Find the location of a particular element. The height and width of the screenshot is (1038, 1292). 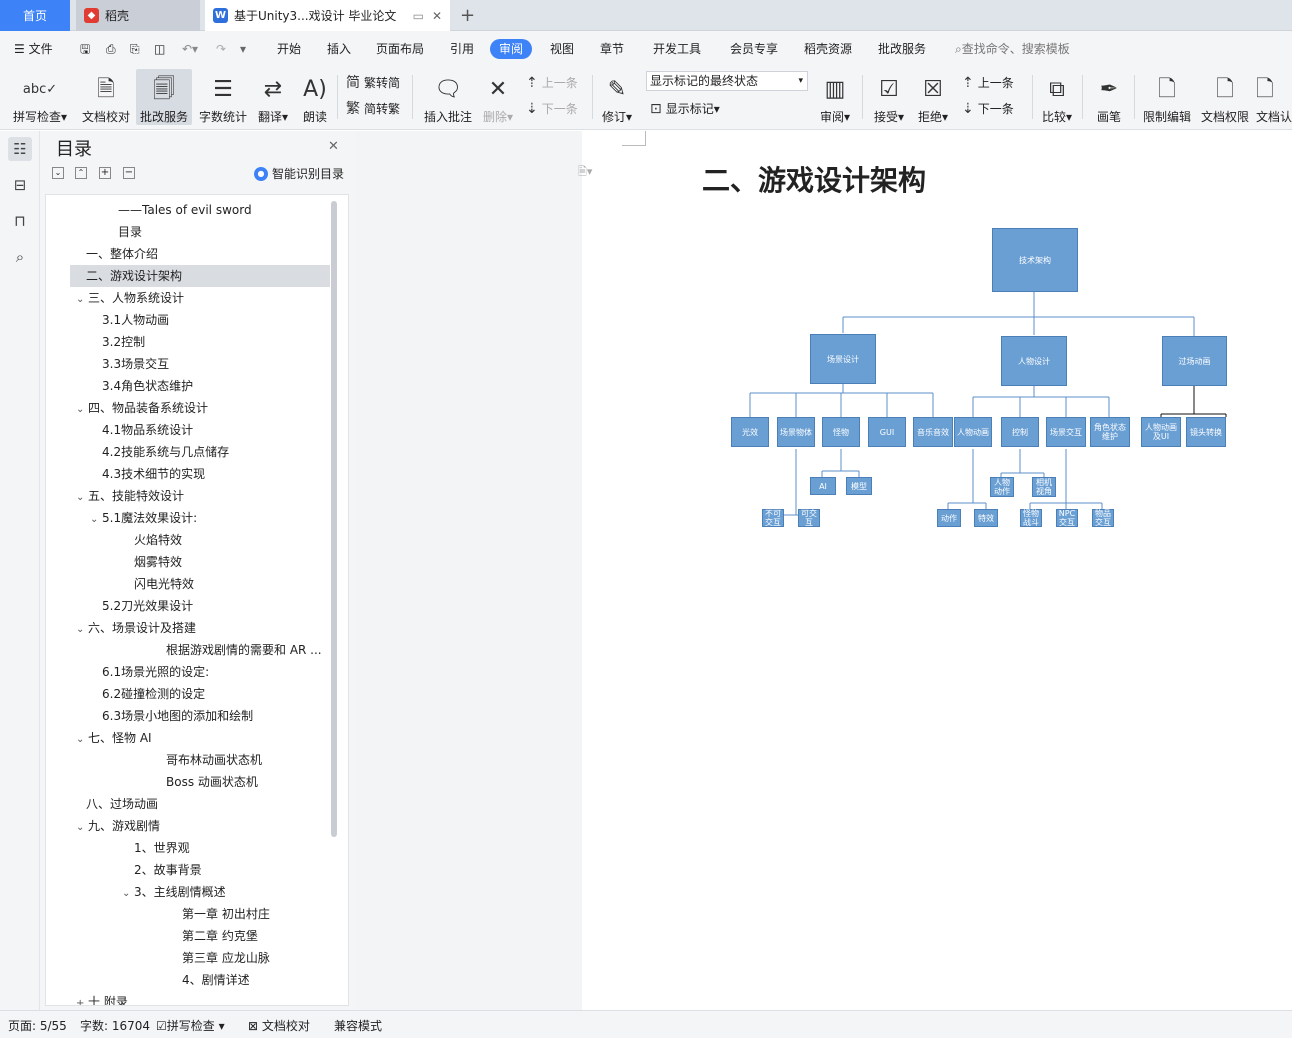

trad-to-simp-button: 简繁转简 is located at coordinates (373, 83).